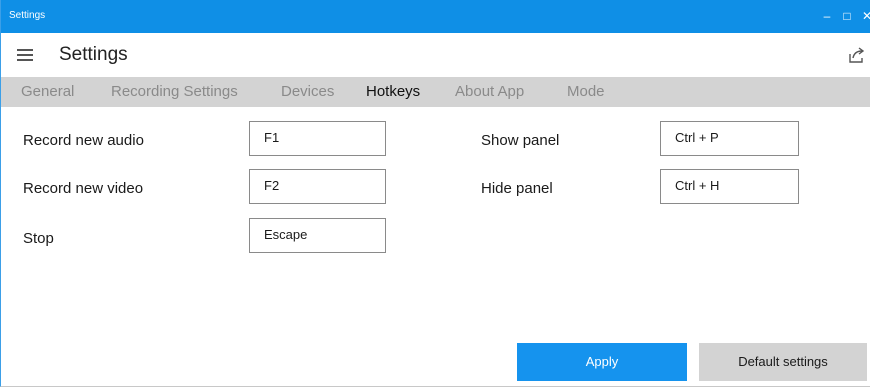  What do you see at coordinates (847, 16) in the screenshot?
I see `maximize-button: □` at bounding box center [847, 16].